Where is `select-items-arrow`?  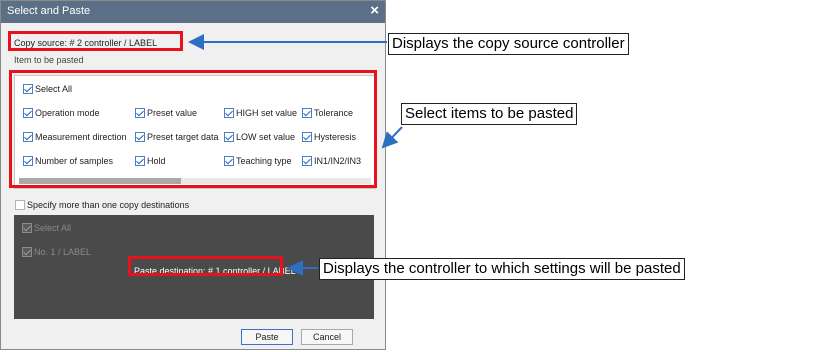
select-items-arrow is located at coordinates (392, 137).